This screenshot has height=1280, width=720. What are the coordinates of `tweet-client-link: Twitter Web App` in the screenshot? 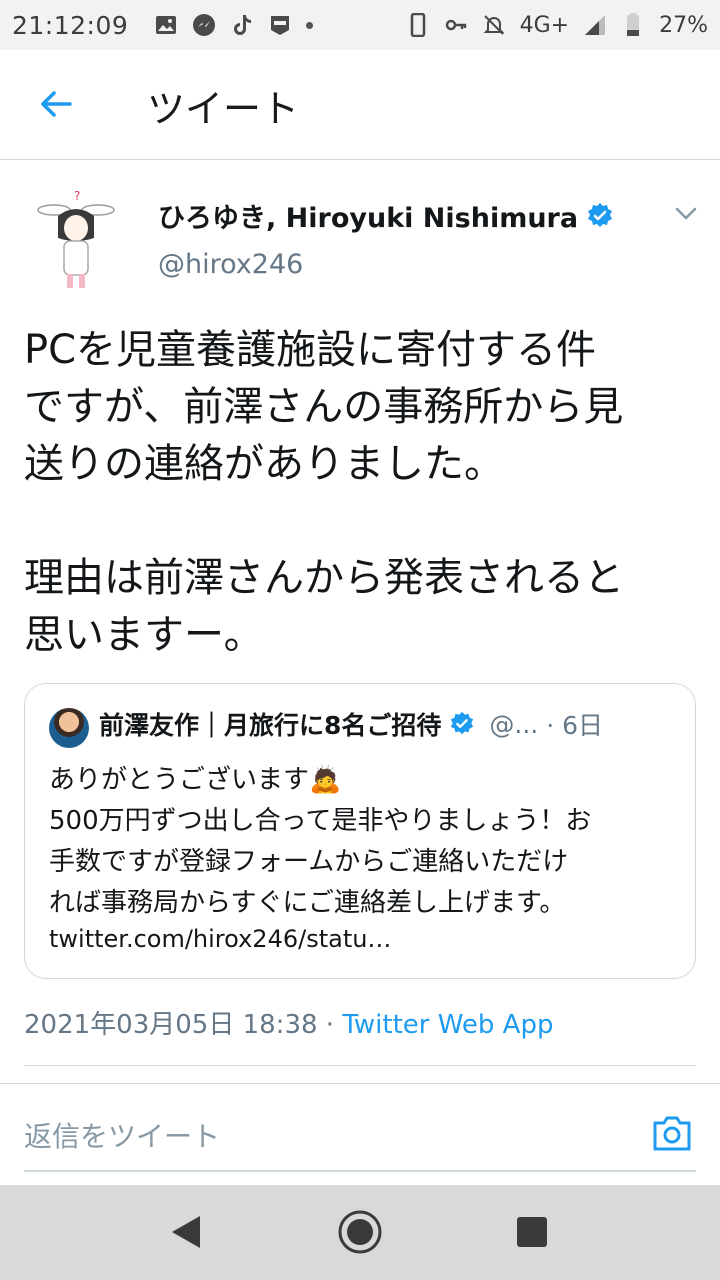 It's located at (447, 1025).